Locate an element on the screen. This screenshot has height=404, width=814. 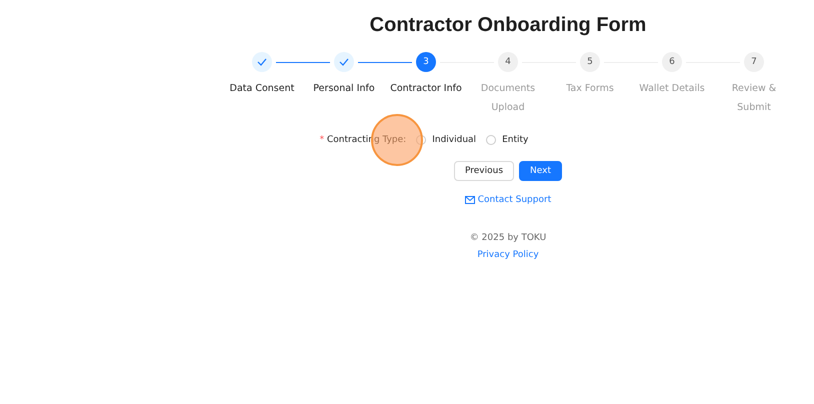
step-indicator: 5 is located at coordinates (590, 62).